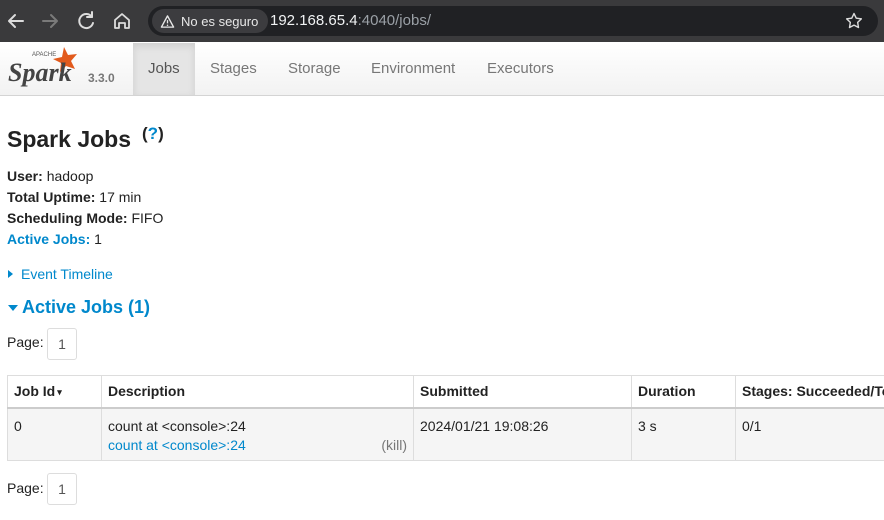 The image size is (884, 520). What do you see at coordinates (394, 445) in the screenshot?
I see `kill-link: (kill)` at bounding box center [394, 445].